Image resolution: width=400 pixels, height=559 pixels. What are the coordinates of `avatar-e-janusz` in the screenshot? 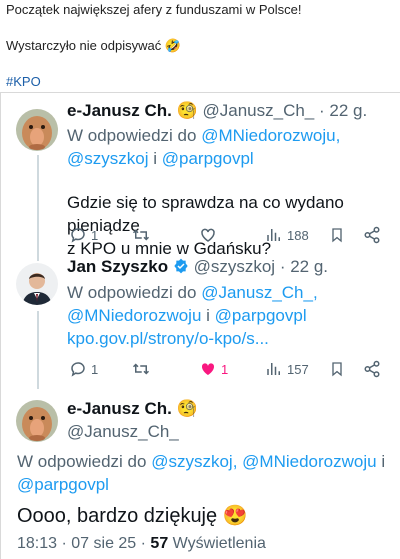 It's located at (37, 130).